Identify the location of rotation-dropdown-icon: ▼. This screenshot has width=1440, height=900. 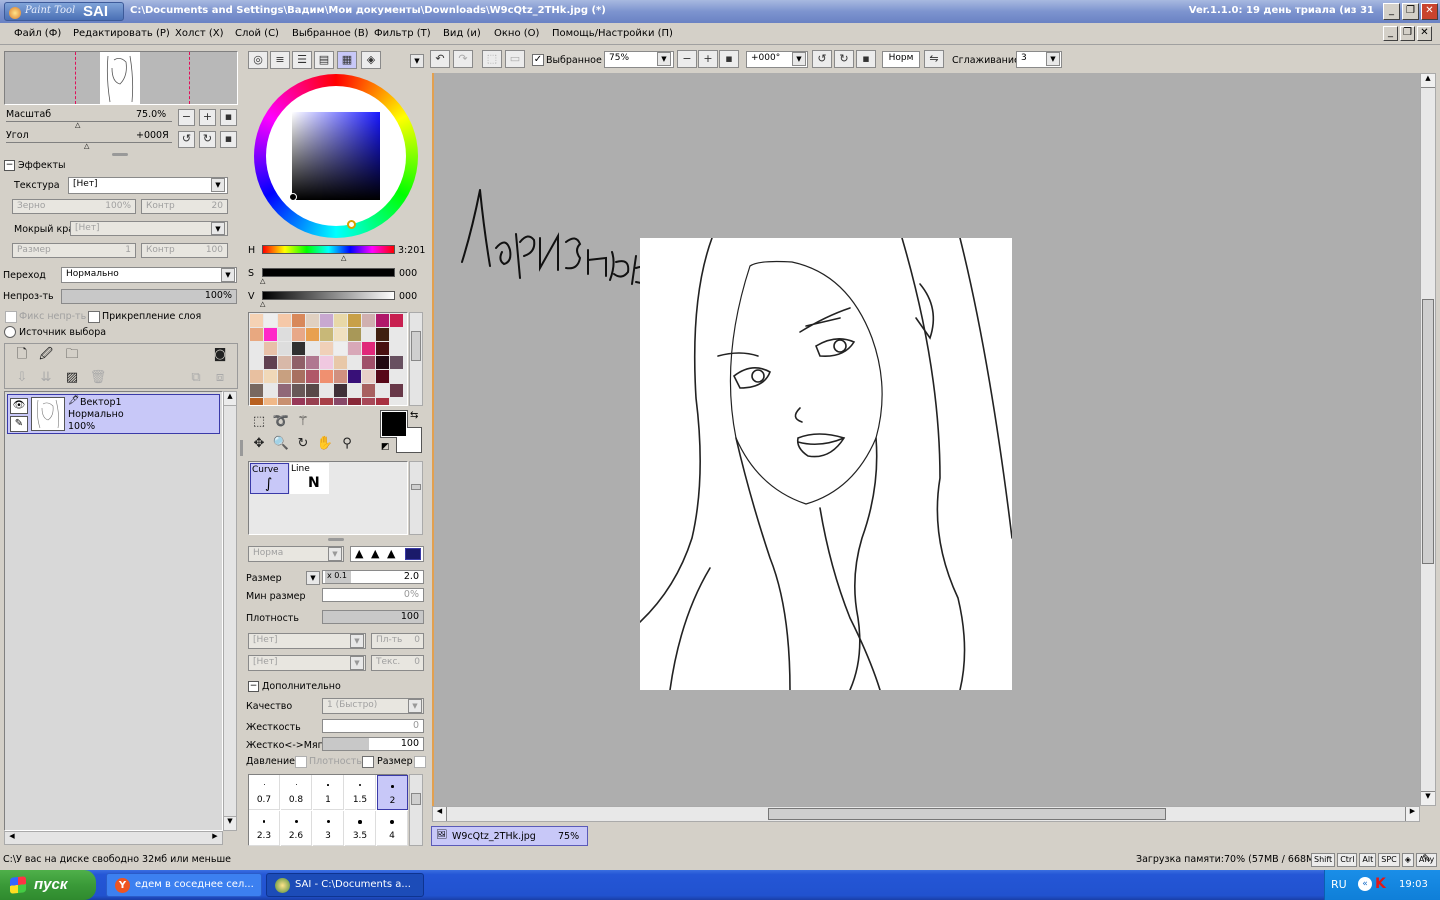
(799, 59).